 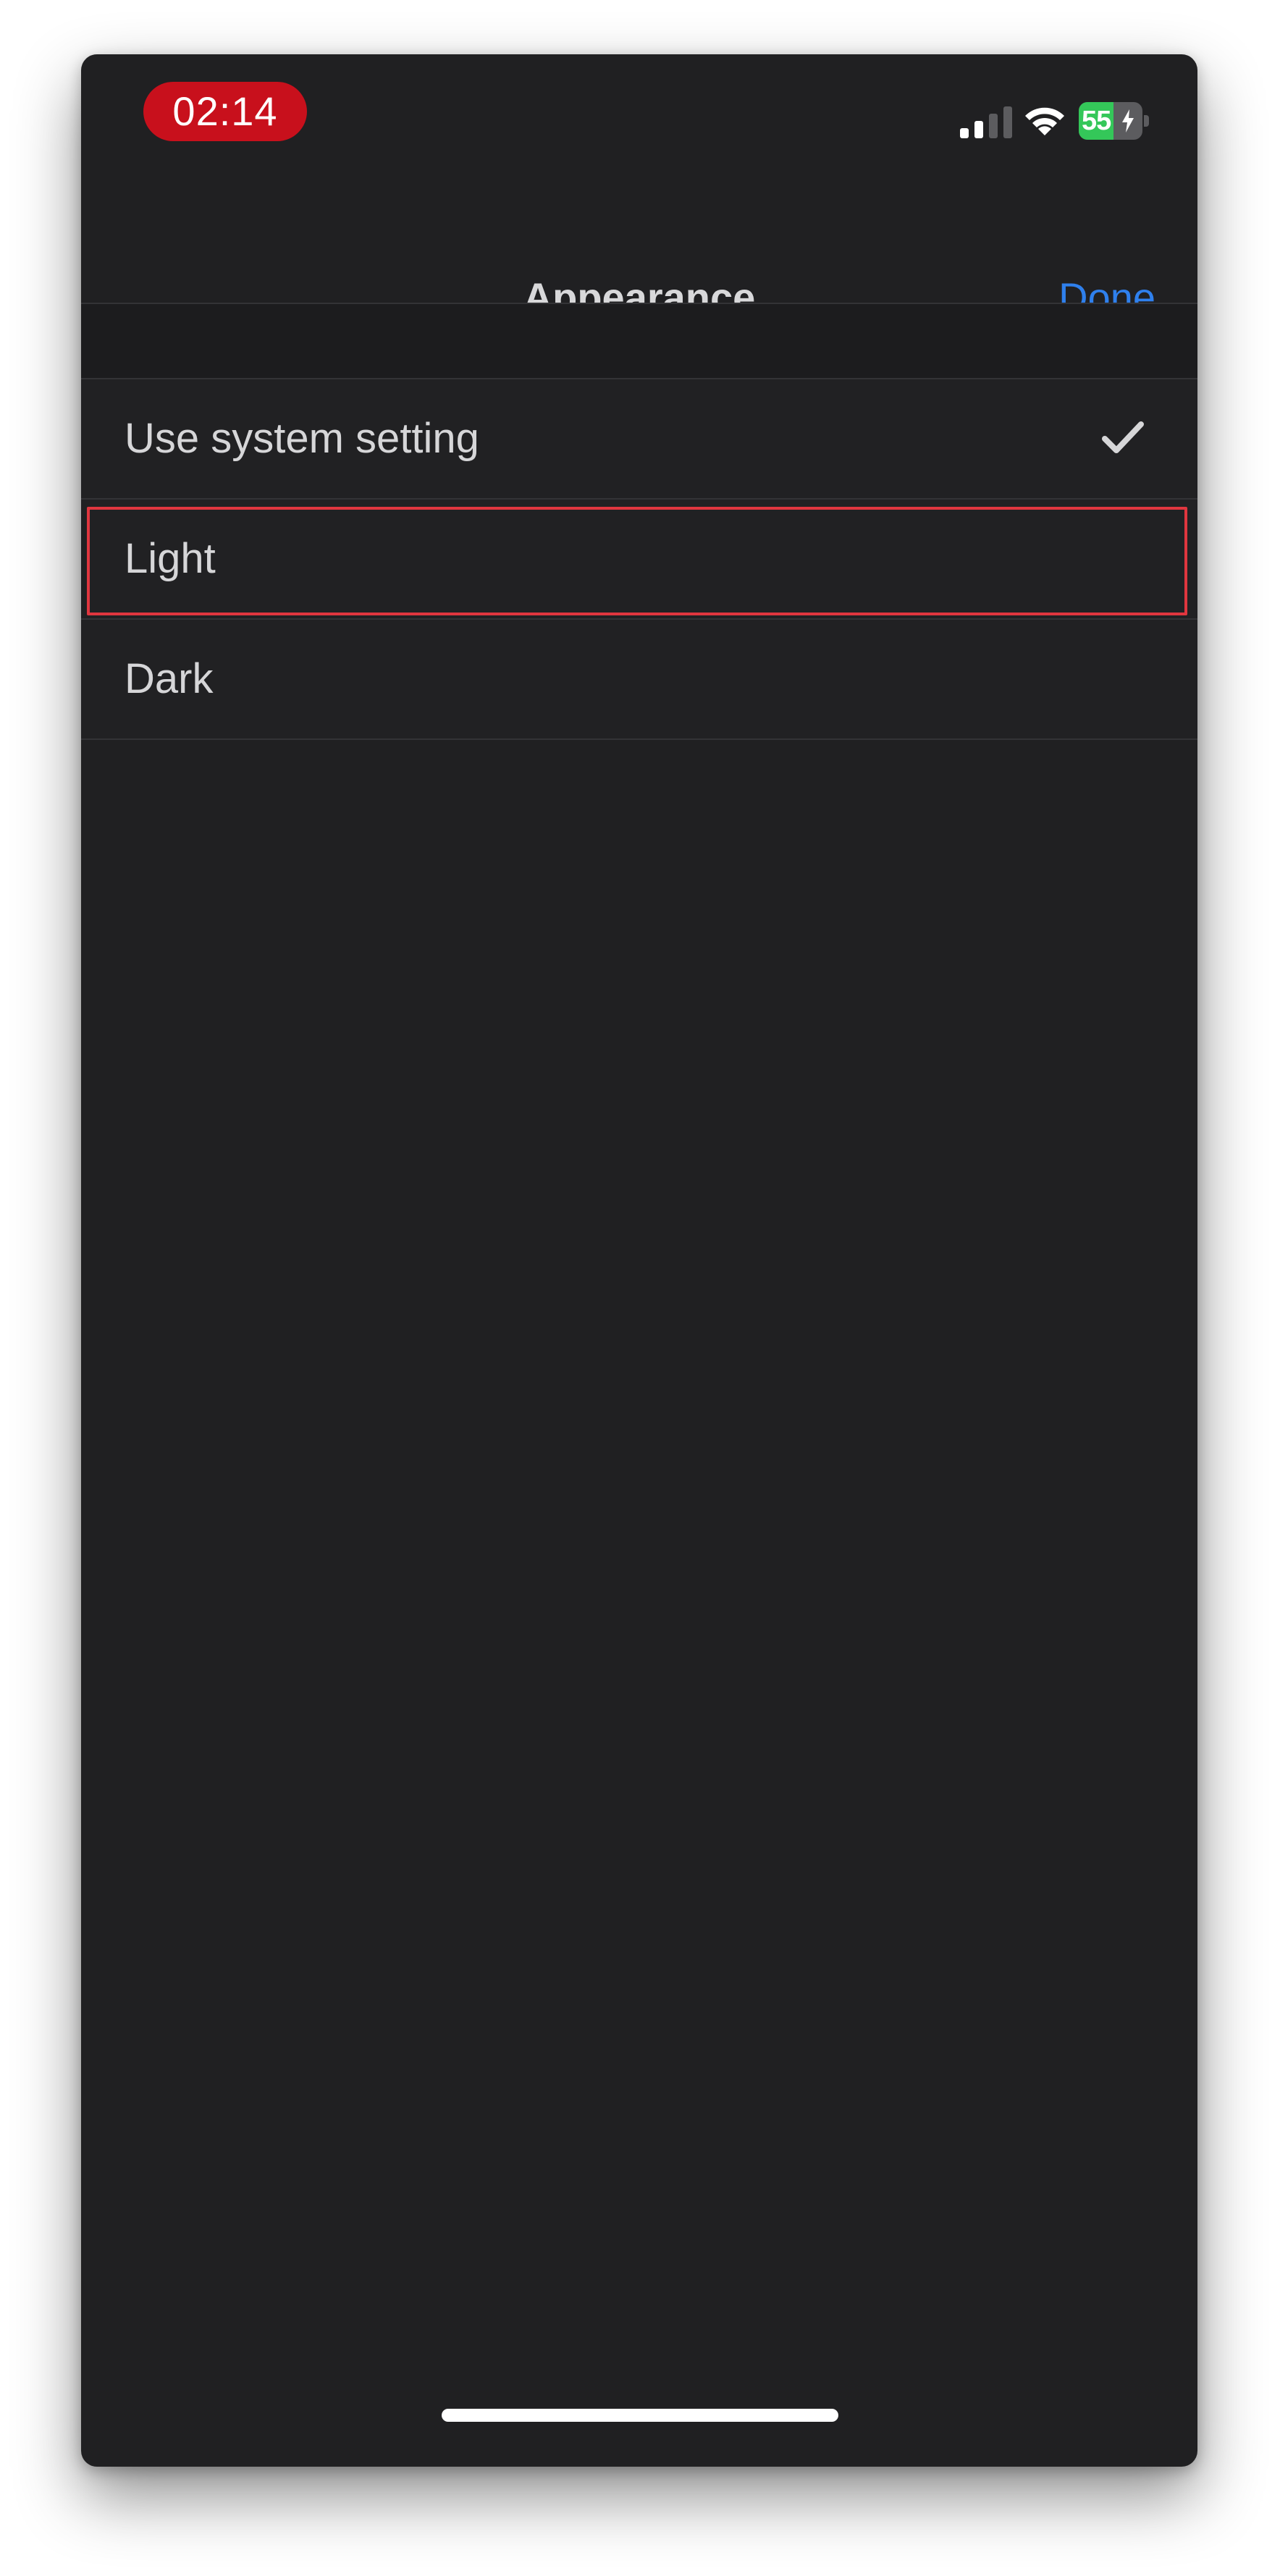 I want to click on section-gap, so click(x=639, y=341).